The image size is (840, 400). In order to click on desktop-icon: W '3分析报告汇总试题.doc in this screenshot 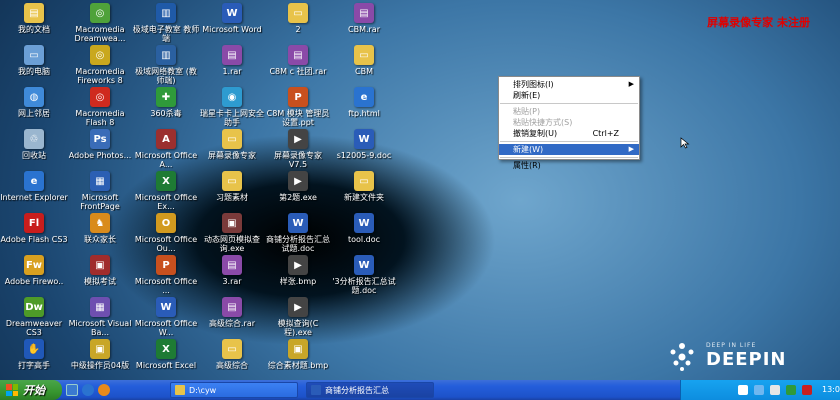, I will do `click(364, 278)`.